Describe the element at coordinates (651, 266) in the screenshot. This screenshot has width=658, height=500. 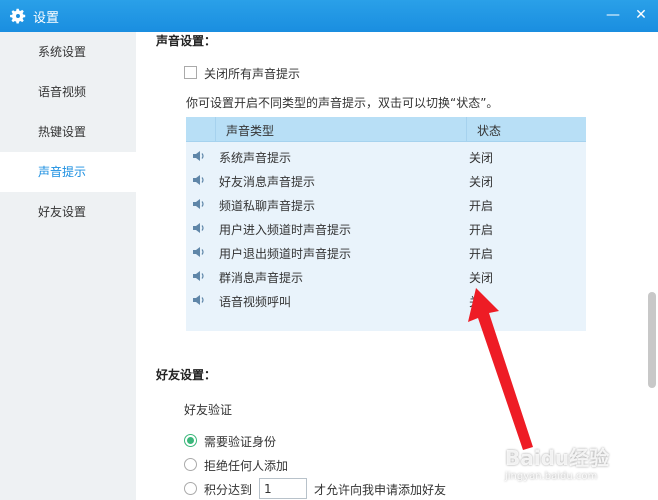
I see `scrollbar-track` at that location.